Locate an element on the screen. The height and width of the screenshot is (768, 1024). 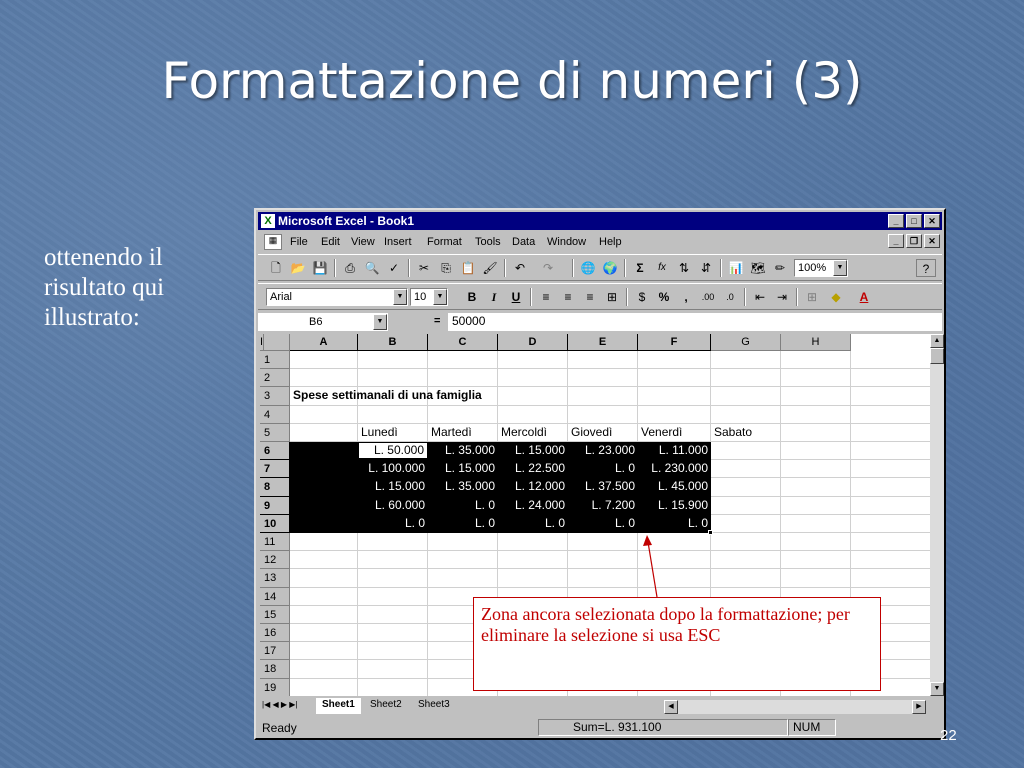
callout-arrow is located at coordinates (650, 566).